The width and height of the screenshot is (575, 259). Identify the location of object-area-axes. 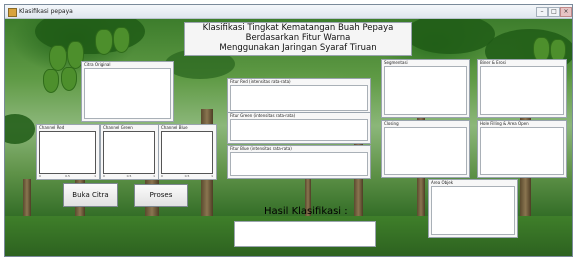
(473, 210).